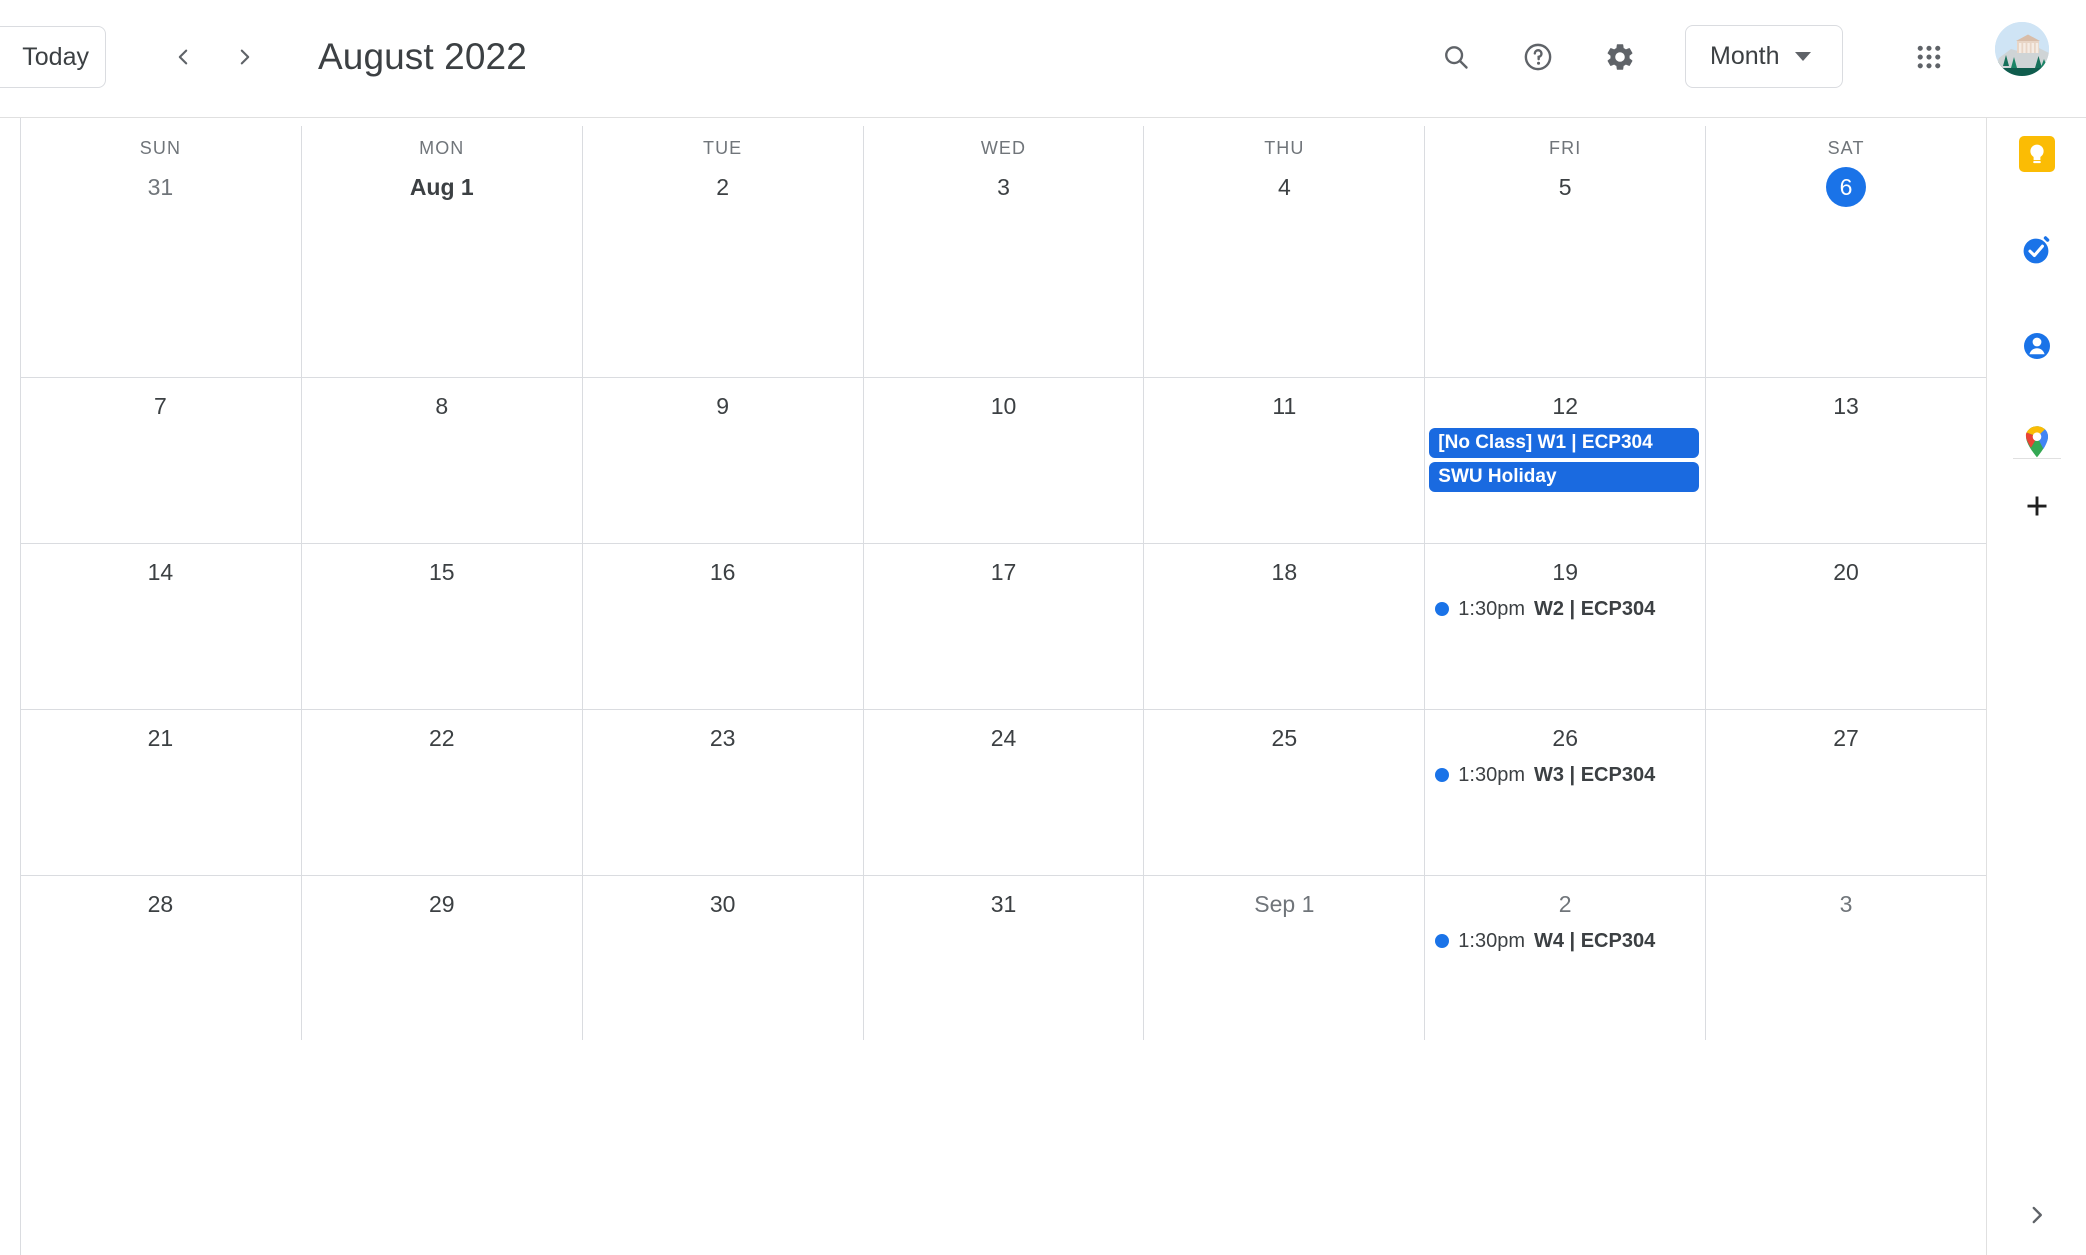 This screenshot has width=2086, height=1255. I want to click on day-number: 14, so click(160, 572).